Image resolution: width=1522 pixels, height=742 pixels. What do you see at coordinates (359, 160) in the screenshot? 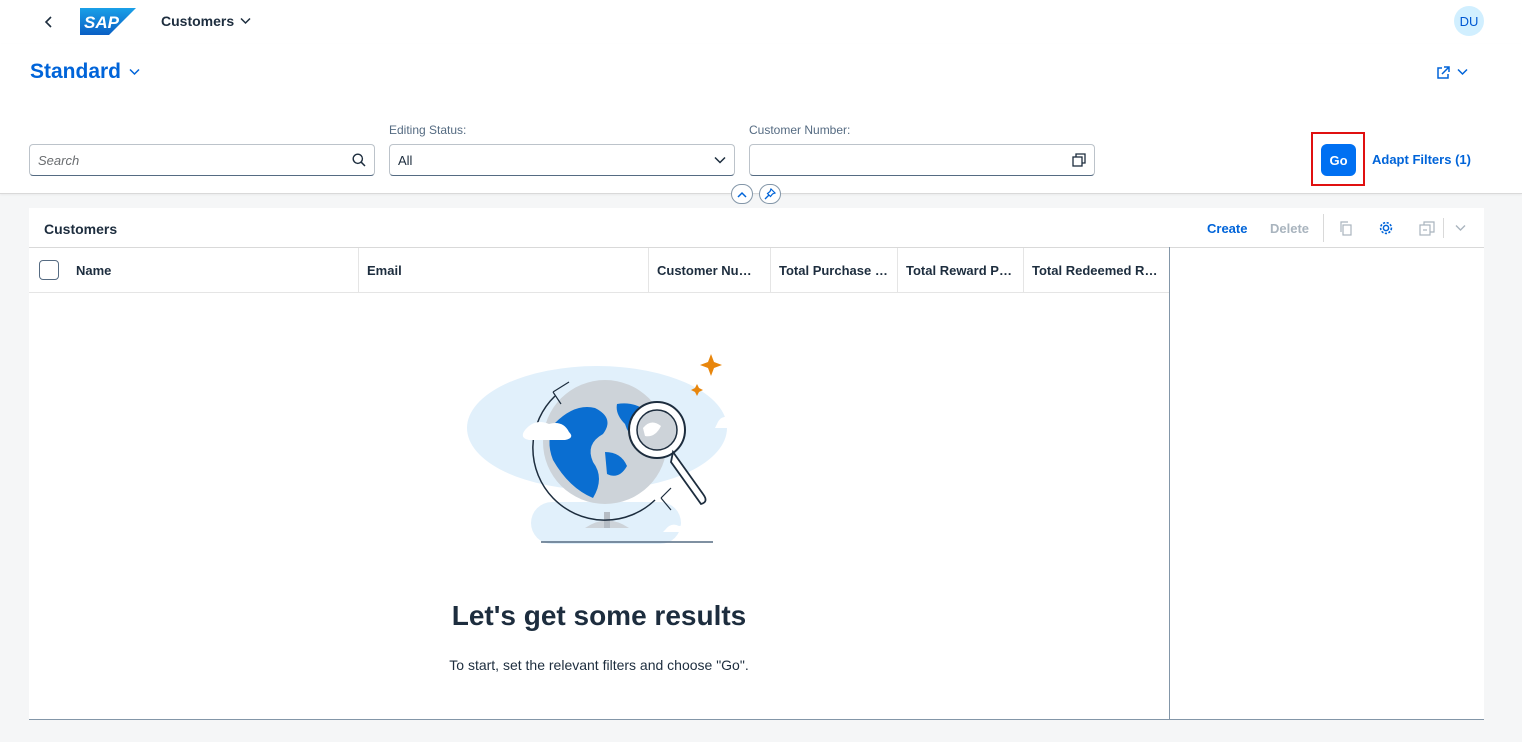
I see `search-icon` at bounding box center [359, 160].